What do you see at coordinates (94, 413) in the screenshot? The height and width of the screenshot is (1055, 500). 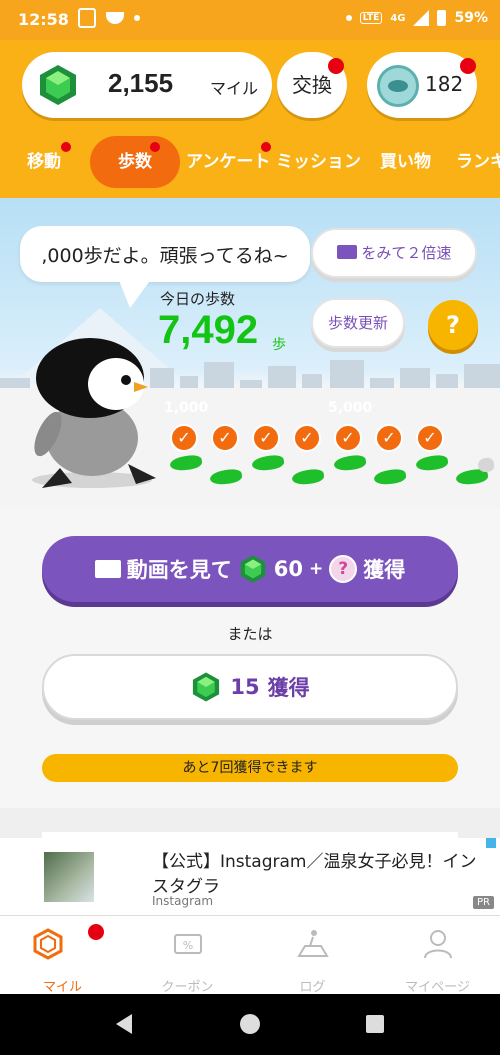 I see `penguin-mascot-icon` at bounding box center [94, 413].